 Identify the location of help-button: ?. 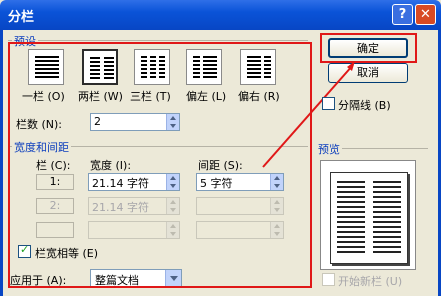
(402, 14).